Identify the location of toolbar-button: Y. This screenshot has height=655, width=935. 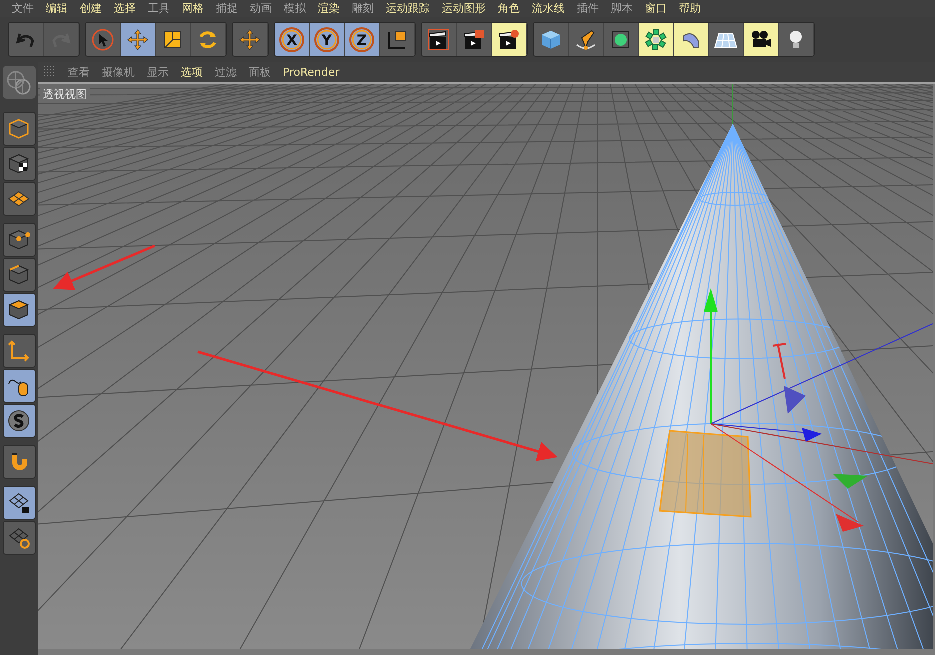
(327, 39).